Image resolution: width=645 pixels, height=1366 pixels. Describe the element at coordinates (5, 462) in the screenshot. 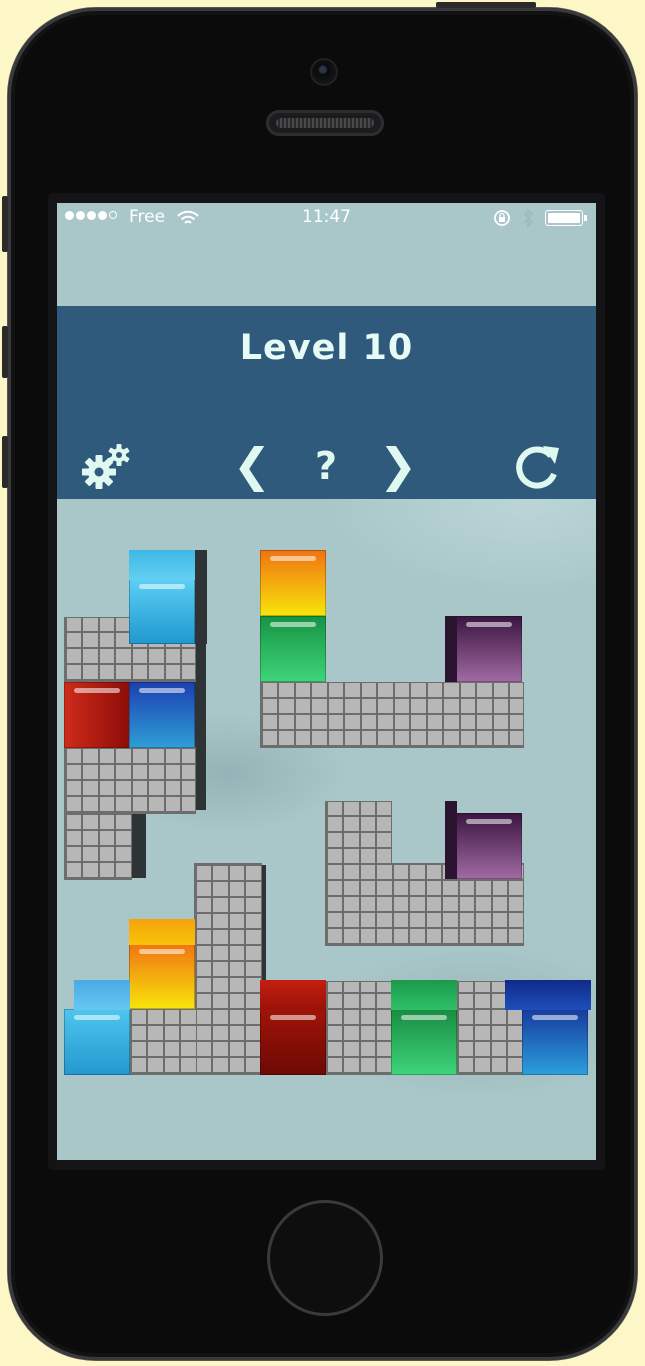

I see `volume-down-button` at that location.